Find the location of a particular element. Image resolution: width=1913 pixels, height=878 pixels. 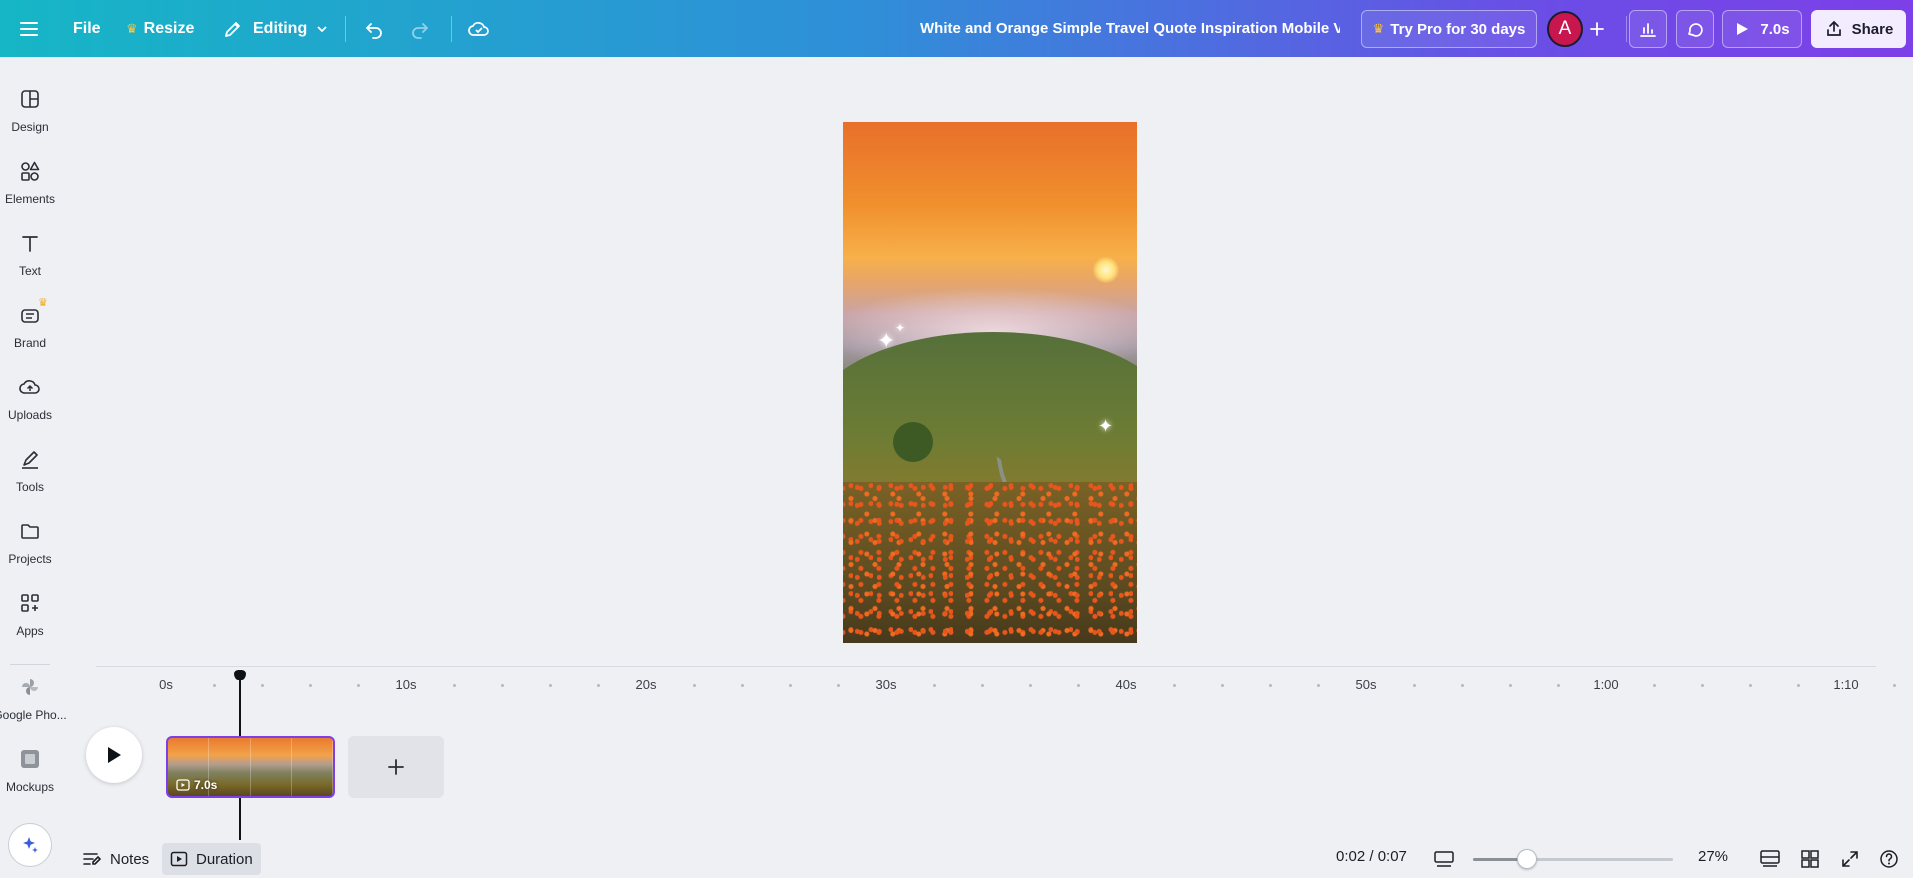

video-icon is located at coordinates (179, 859).